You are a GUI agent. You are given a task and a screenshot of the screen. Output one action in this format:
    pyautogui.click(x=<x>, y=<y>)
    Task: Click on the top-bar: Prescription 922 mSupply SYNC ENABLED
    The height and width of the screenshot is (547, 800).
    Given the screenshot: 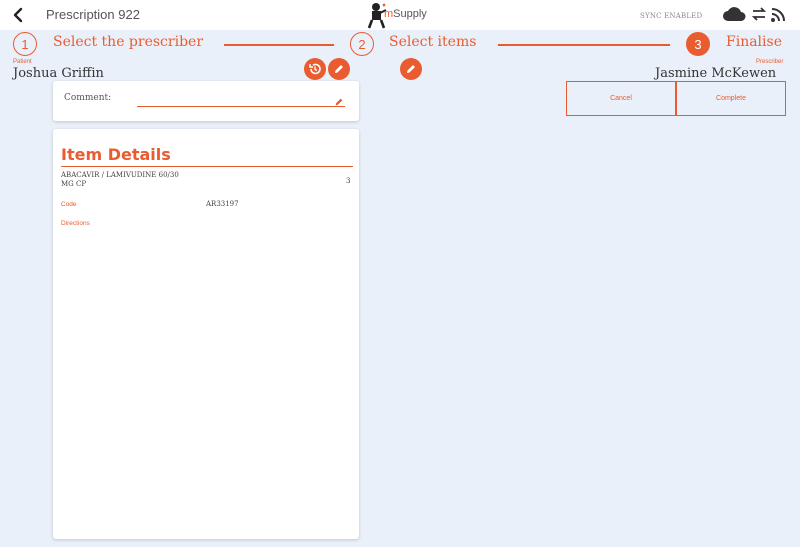 What is the action you would take?
    pyautogui.click(x=400, y=15)
    